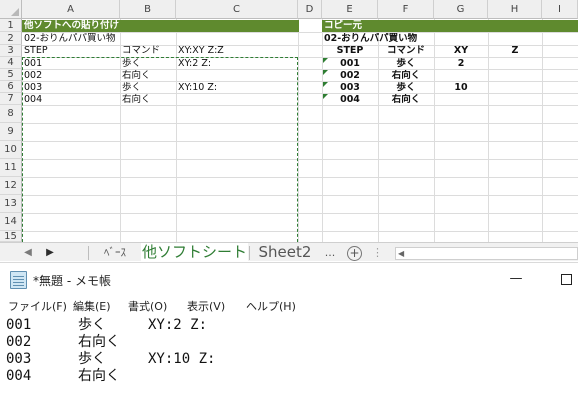 The image size is (578, 407). I want to click on right-cell-xy: 10, so click(461, 88).